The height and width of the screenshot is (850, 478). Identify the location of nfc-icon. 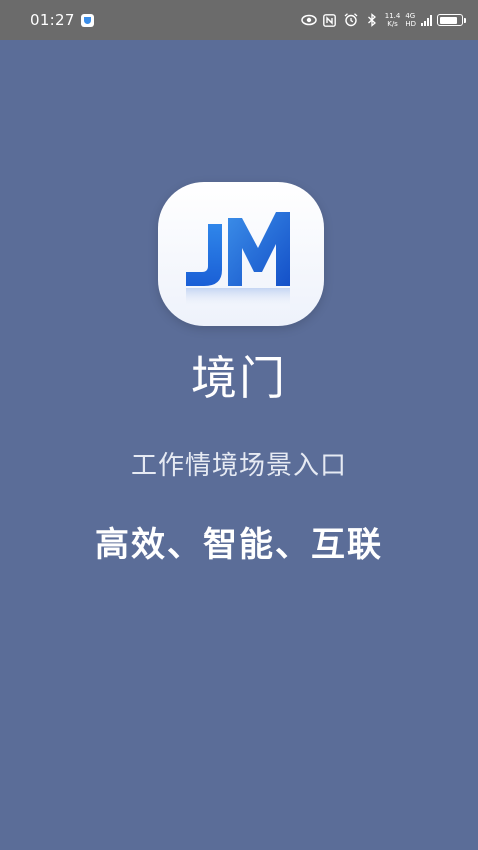
(330, 20).